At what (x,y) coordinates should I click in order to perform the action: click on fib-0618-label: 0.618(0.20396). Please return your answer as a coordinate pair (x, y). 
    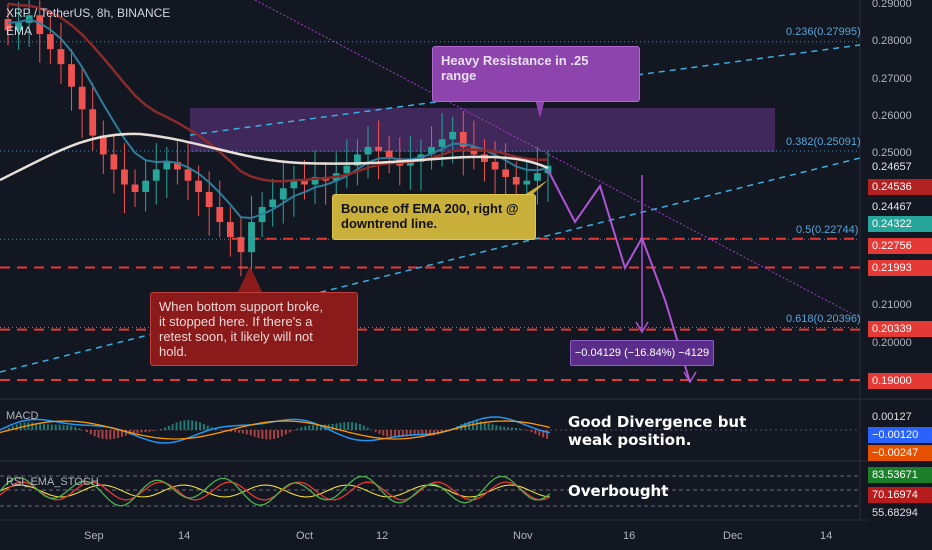
    Looking at the image, I should click on (823, 319).